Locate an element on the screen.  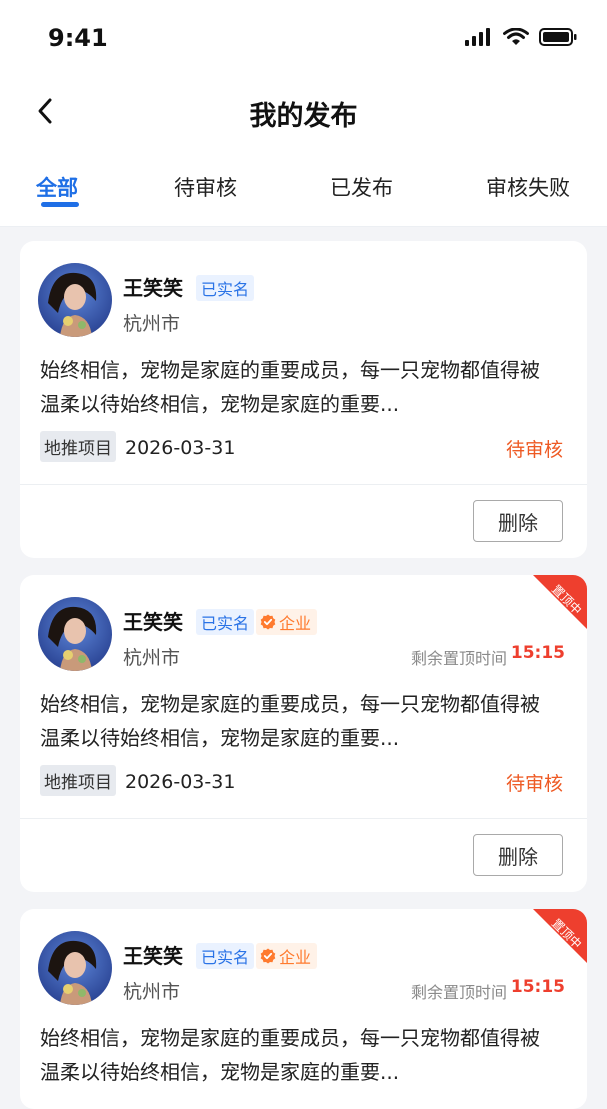
tab-pending: 待审核 is located at coordinates (205, 187).